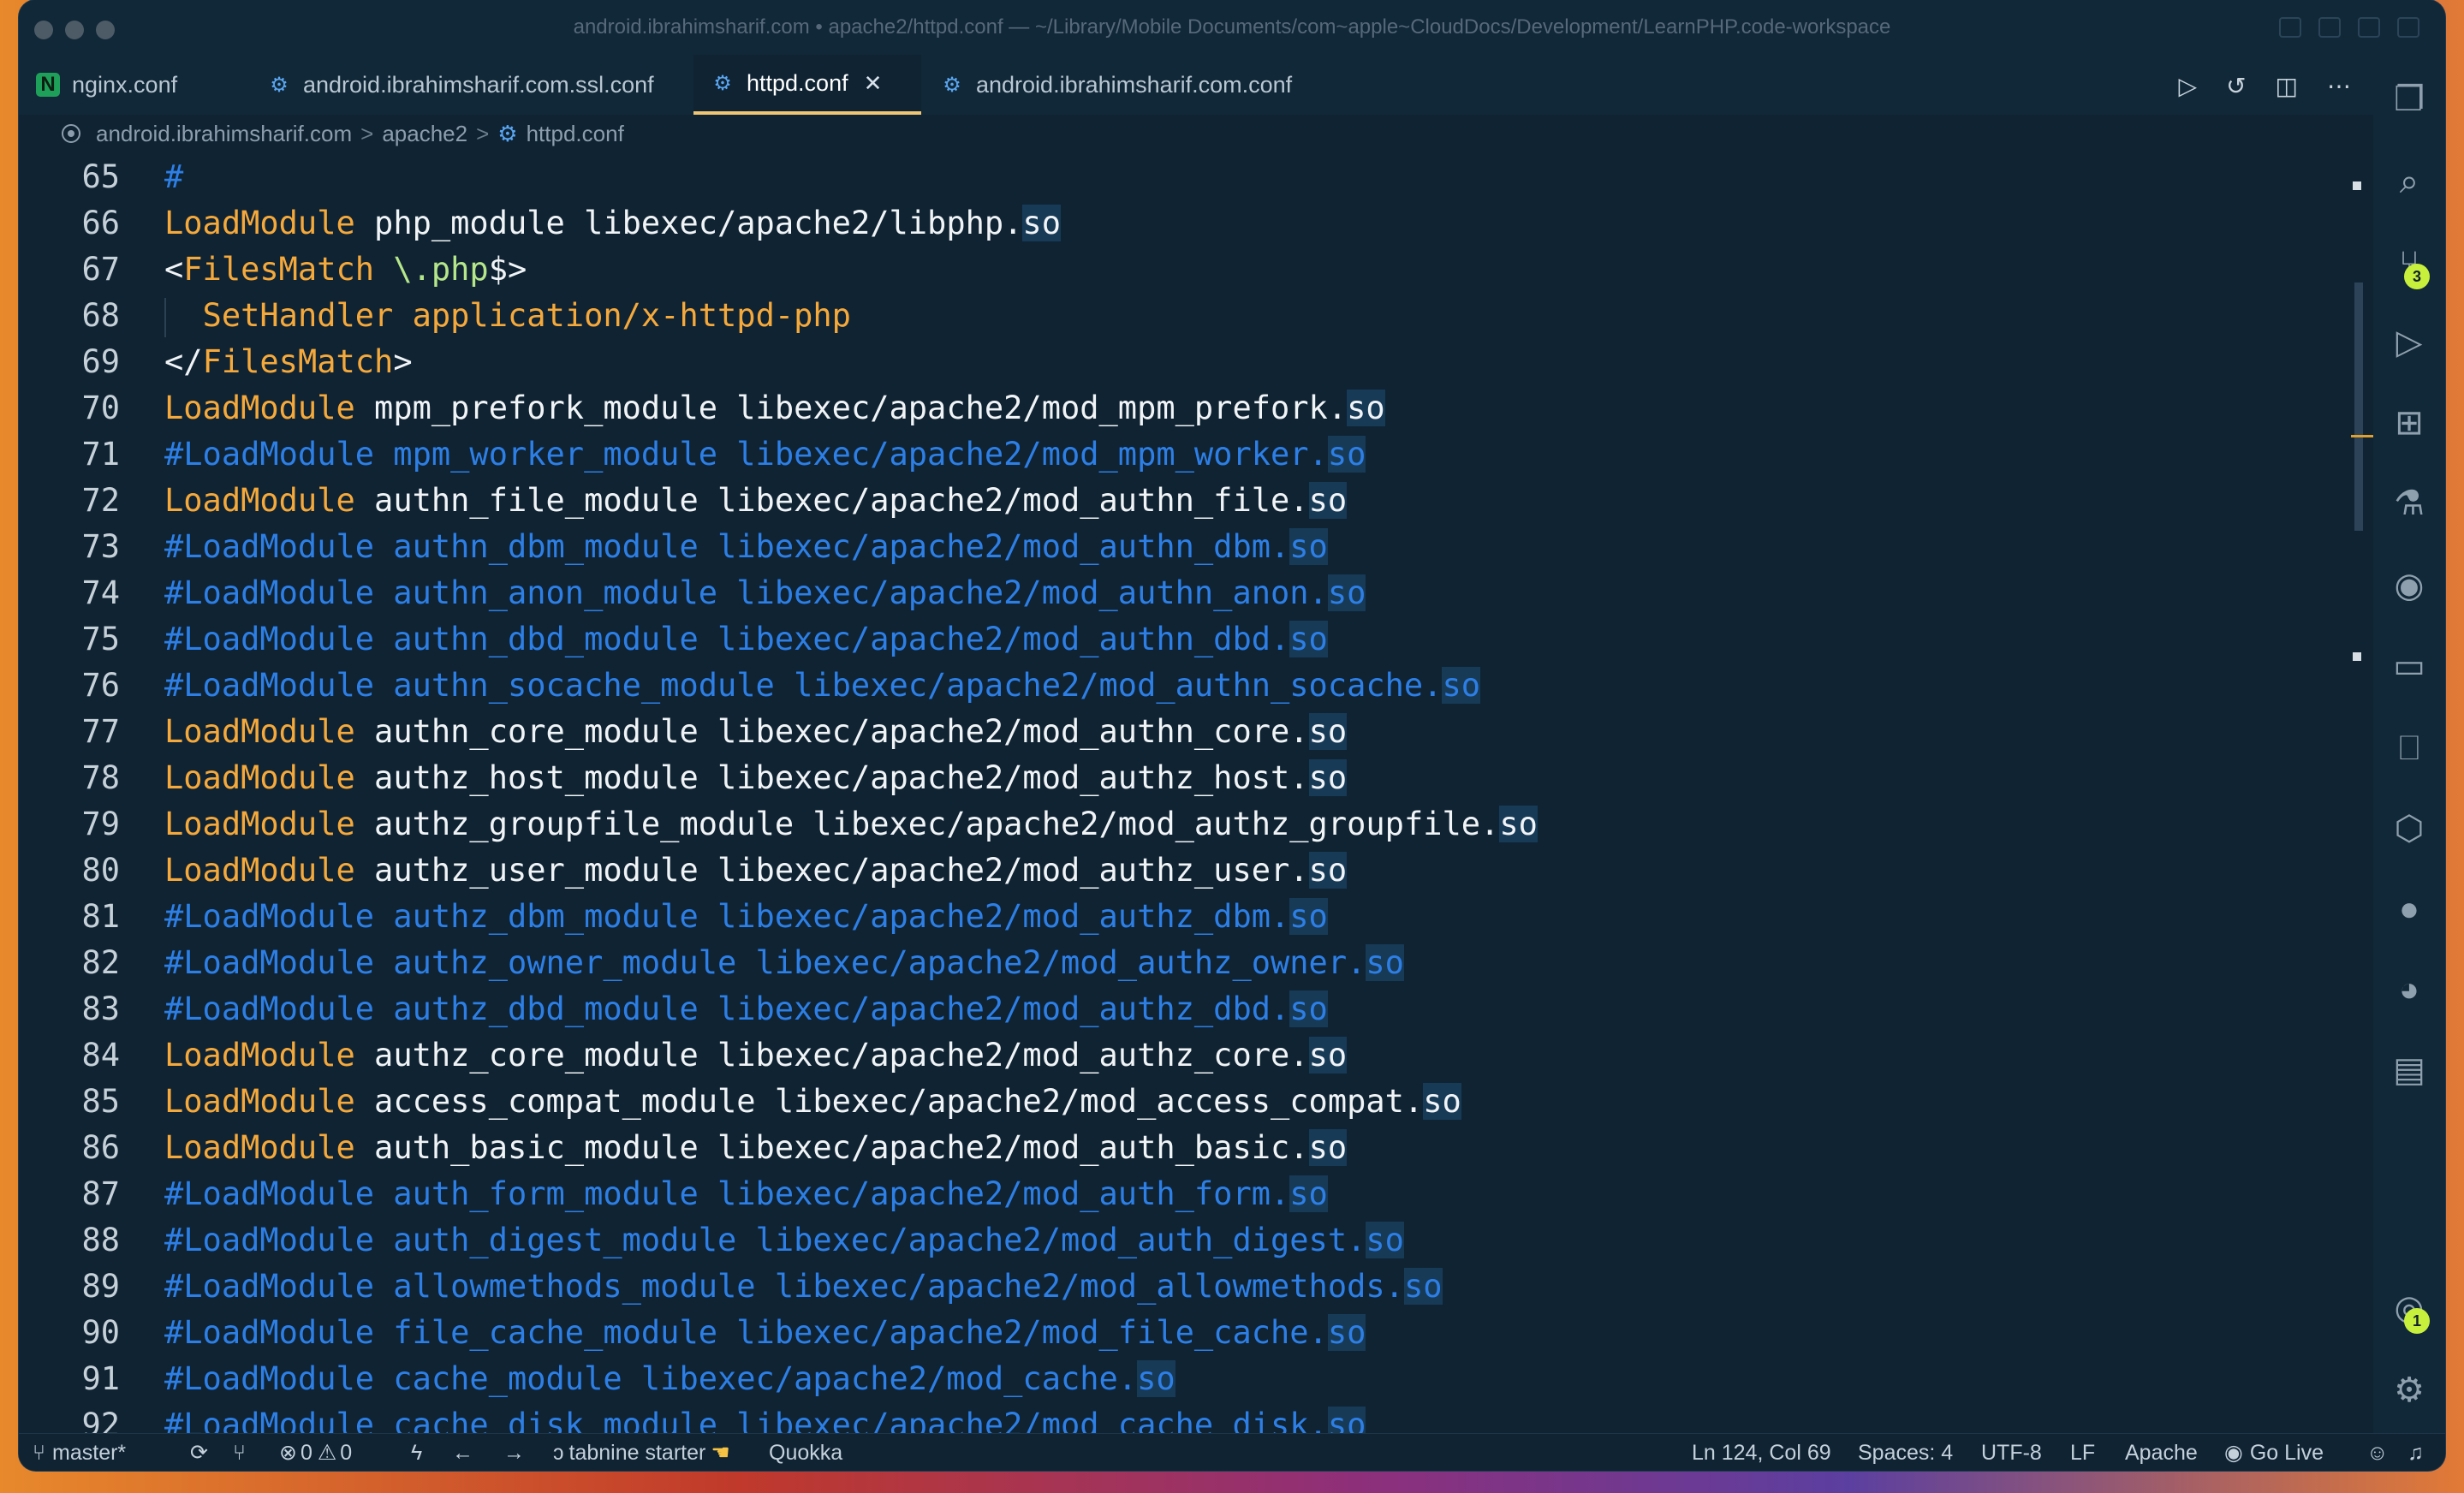  I want to click on encoding: UTF-8, so click(2011, 1452).